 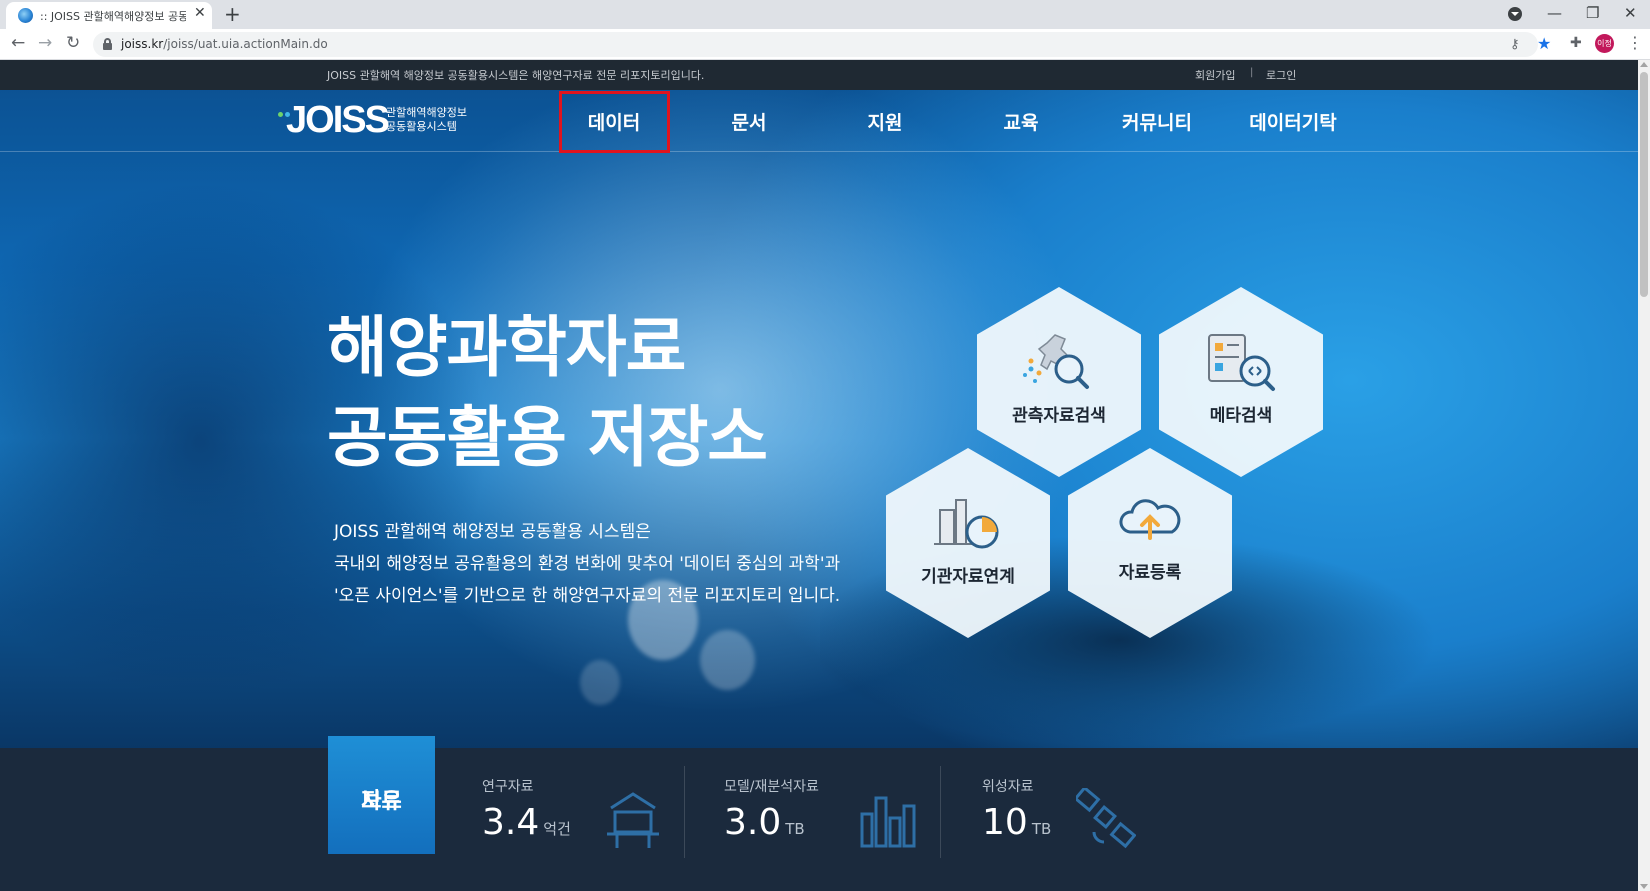 I want to click on extensions-icon: ✚, so click(x=1576, y=43).